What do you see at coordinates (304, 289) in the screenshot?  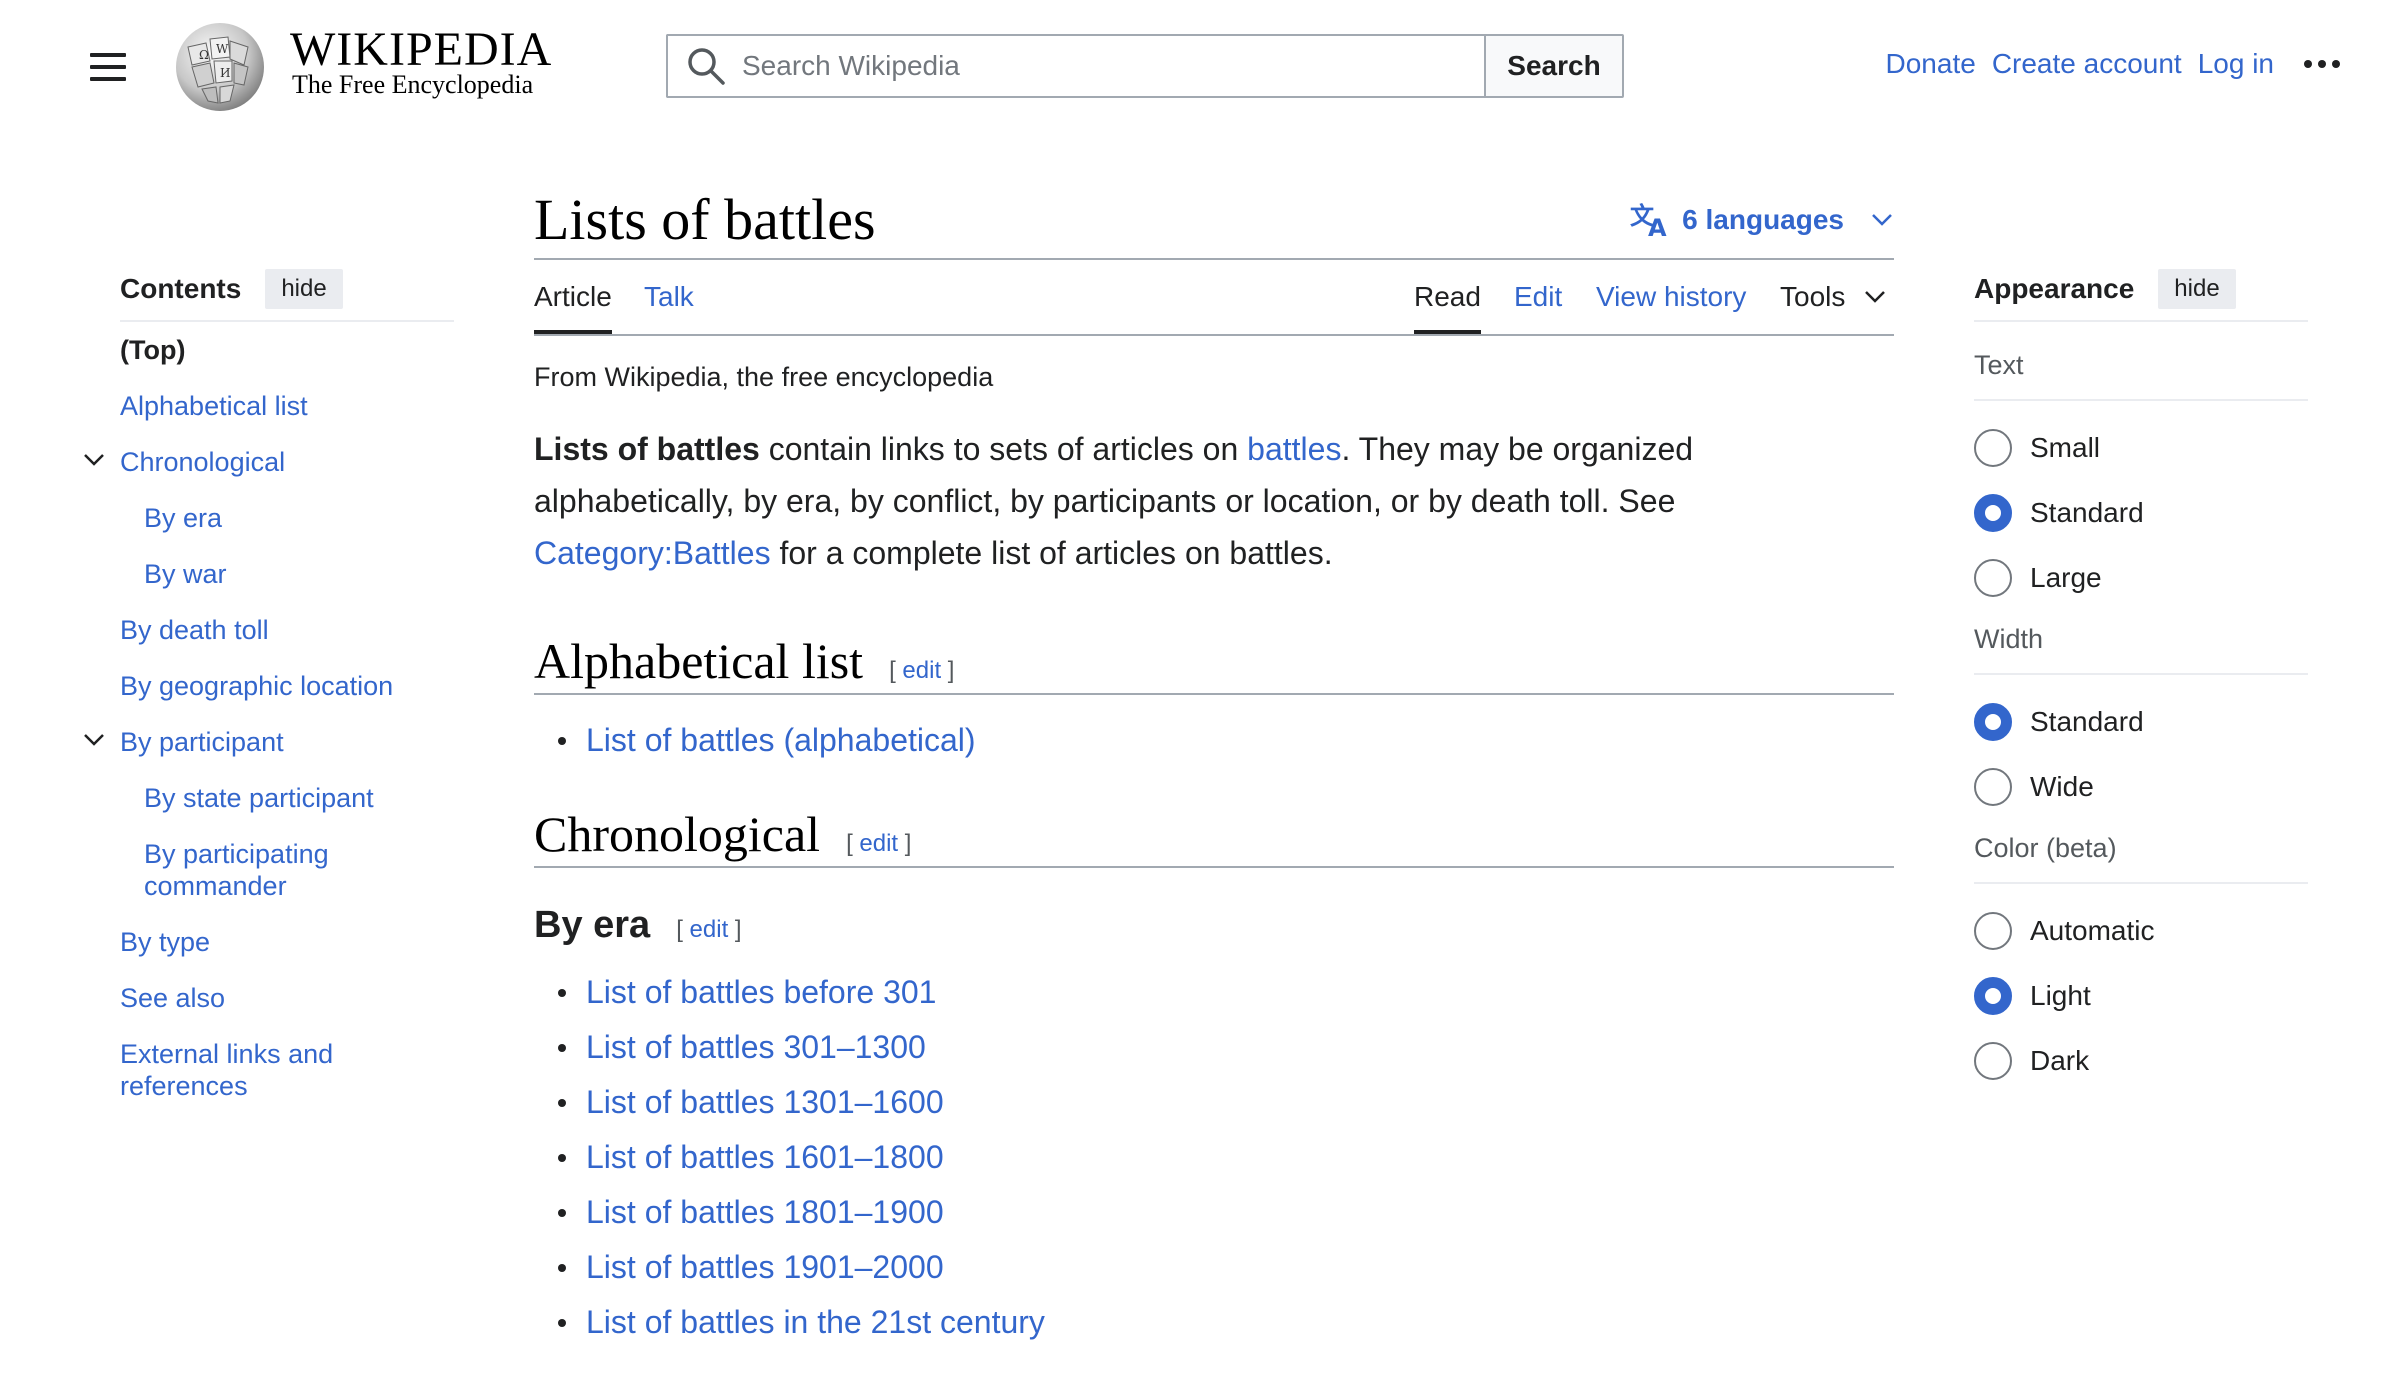 I see `toc-hide-button: hide` at bounding box center [304, 289].